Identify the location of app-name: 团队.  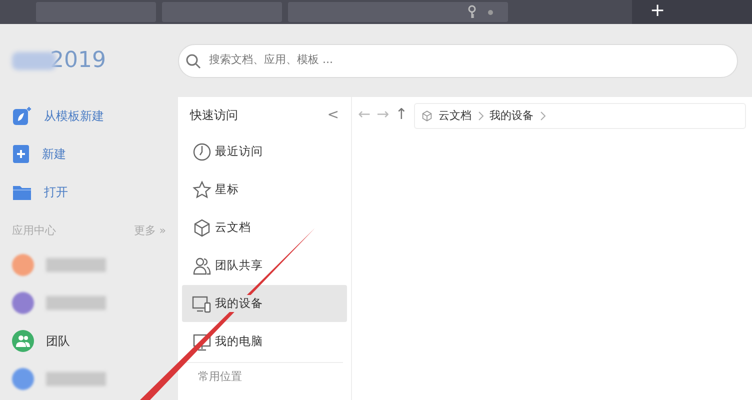
(58, 341).